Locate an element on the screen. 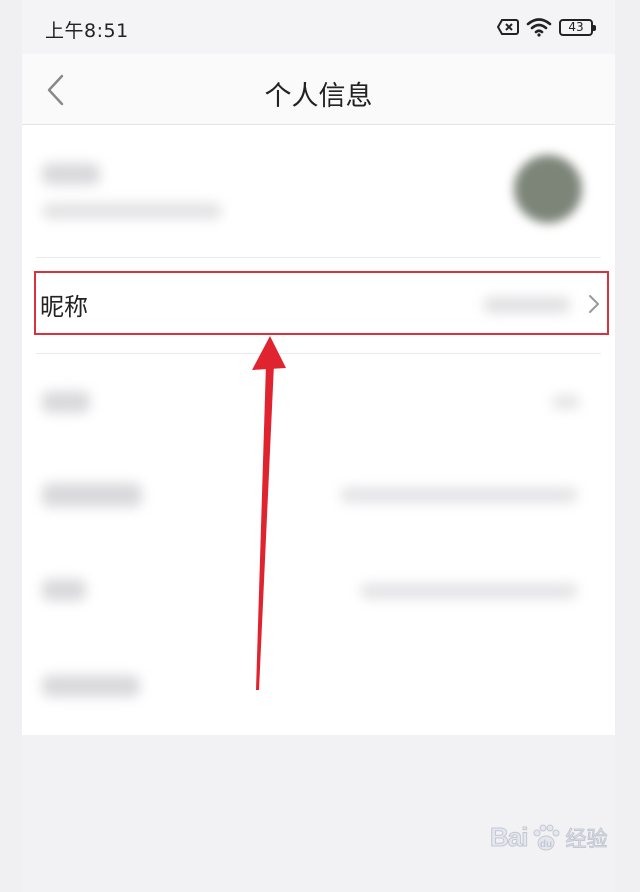 The image size is (640, 892). watermark-brand-suffix: du is located at coordinates (546, 844).